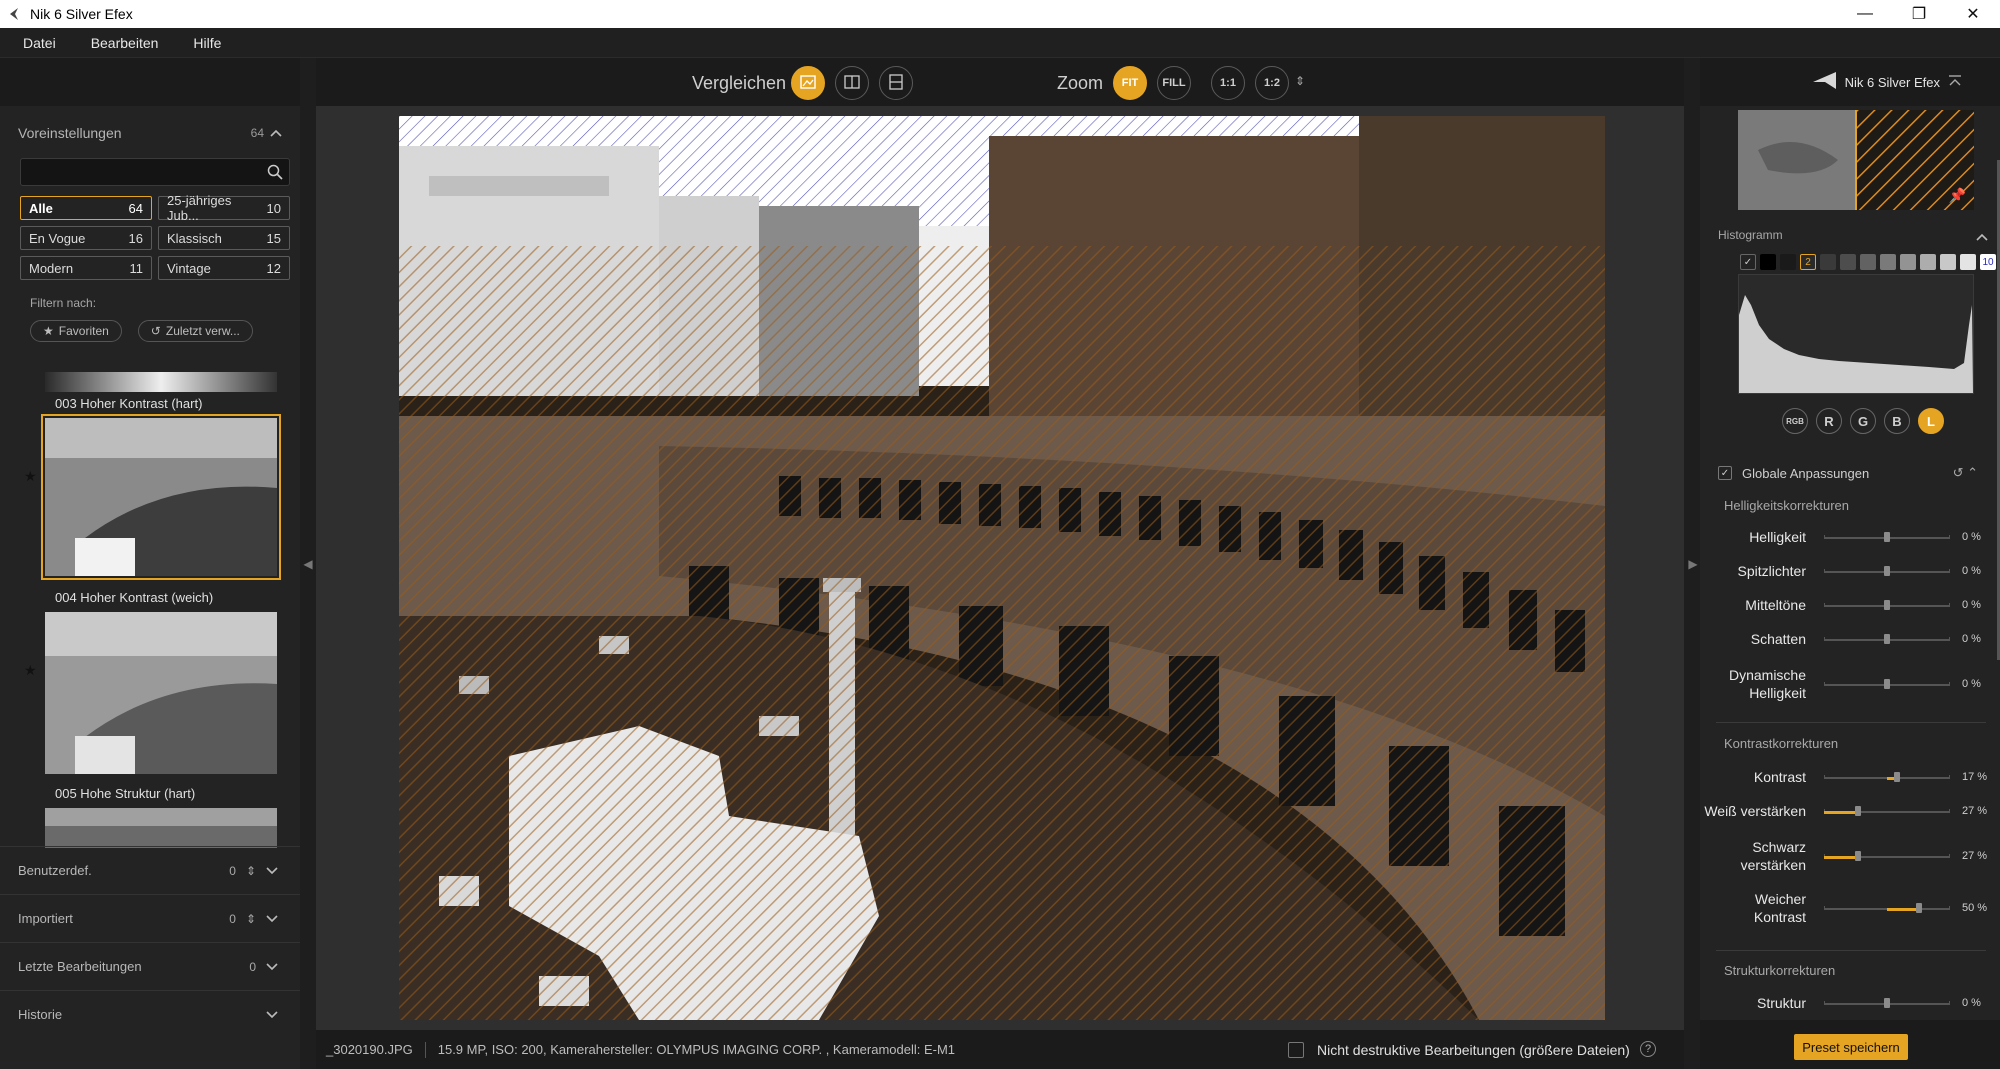  What do you see at coordinates (150, 133) in the screenshot?
I see `presets-header: Voreinstellungen 64` at bounding box center [150, 133].